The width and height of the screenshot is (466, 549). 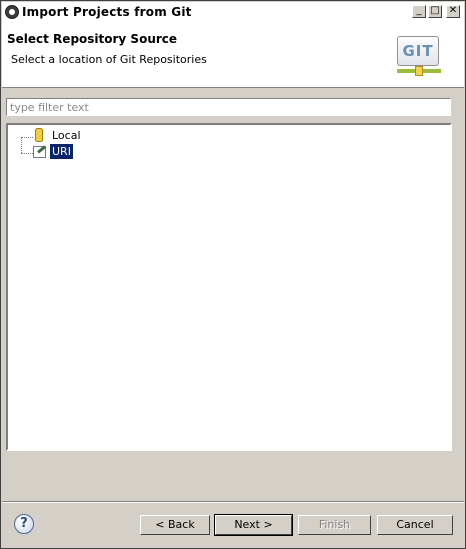 What do you see at coordinates (109, 59) in the screenshot?
I see `page-description: Select a location of Git Repositories` at bounding box center [109, 59].